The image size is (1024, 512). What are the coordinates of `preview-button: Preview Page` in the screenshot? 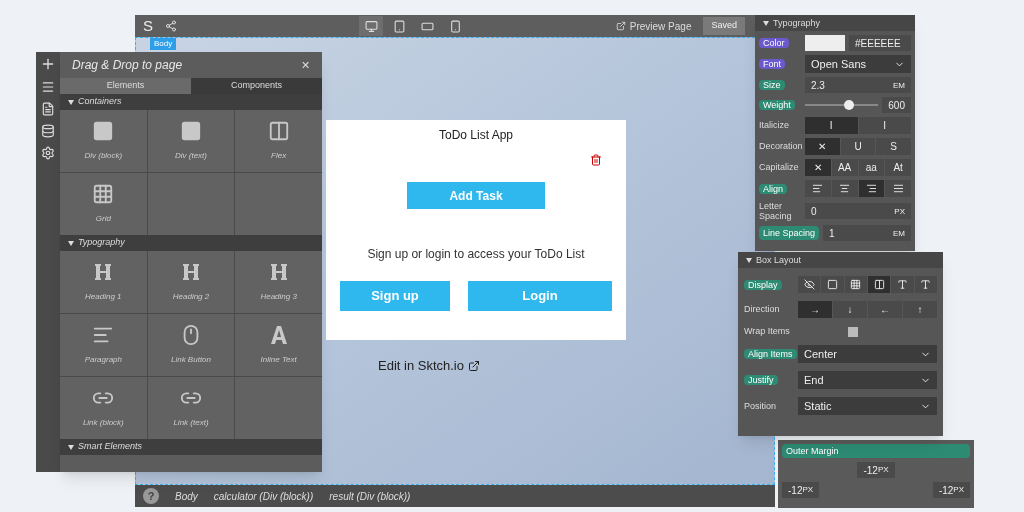 It's located at (653, 26).